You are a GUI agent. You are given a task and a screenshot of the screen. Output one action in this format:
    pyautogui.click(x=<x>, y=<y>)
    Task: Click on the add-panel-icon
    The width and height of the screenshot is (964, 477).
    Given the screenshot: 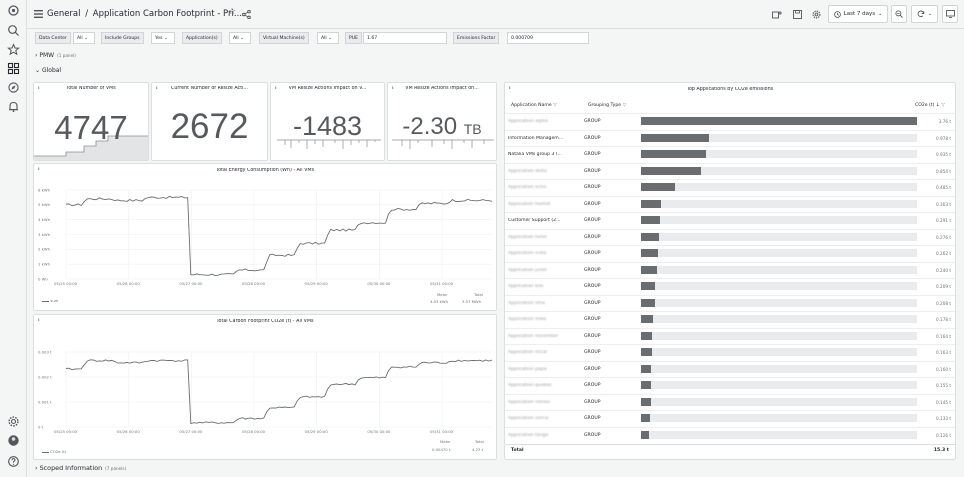 What is the action you would take?
    pyautogui.click(x=777, y=14)
    